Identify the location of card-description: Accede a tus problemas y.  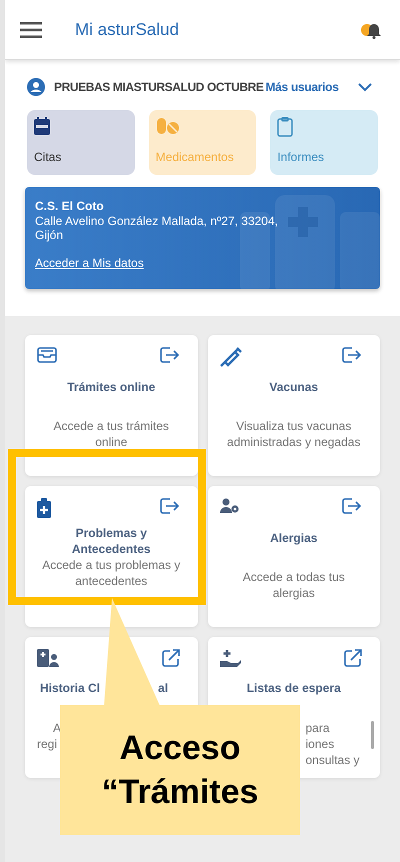
(111, 565).